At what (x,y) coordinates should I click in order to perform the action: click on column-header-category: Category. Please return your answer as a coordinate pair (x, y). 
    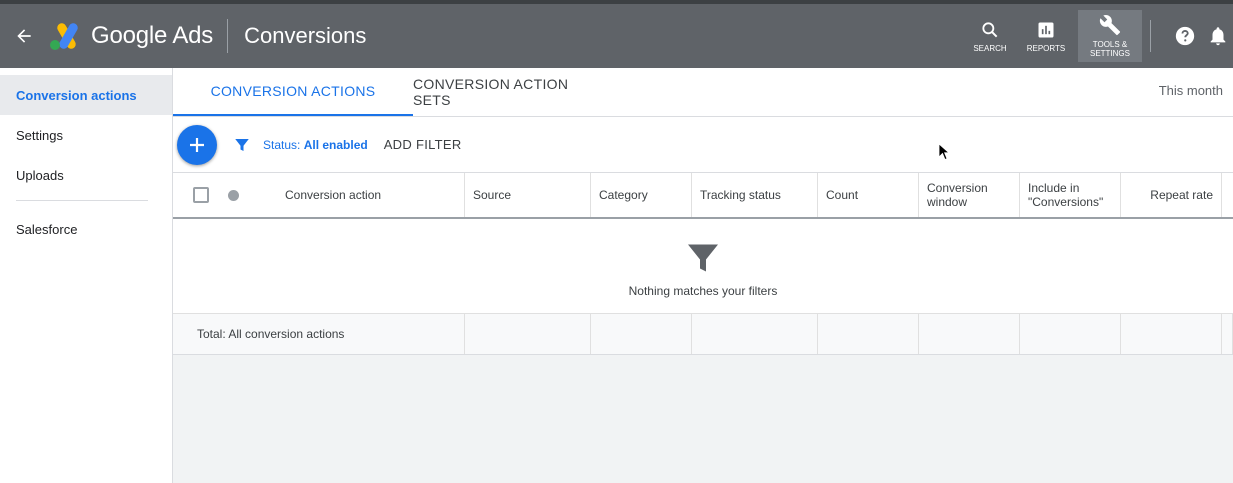
    Looking at the image, I should click on (641, 195).